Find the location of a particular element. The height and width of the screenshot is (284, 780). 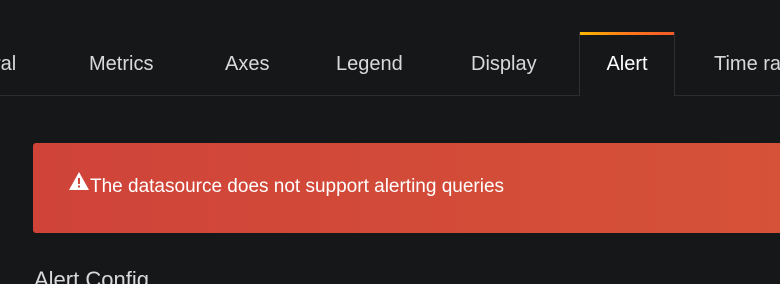

tab-time-range: Time ra is located at coordinates (747, 64).